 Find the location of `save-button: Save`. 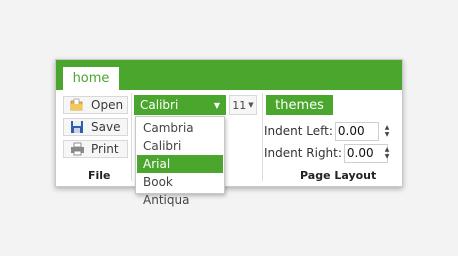

save-button: Save is located at coordinates (95, 127).